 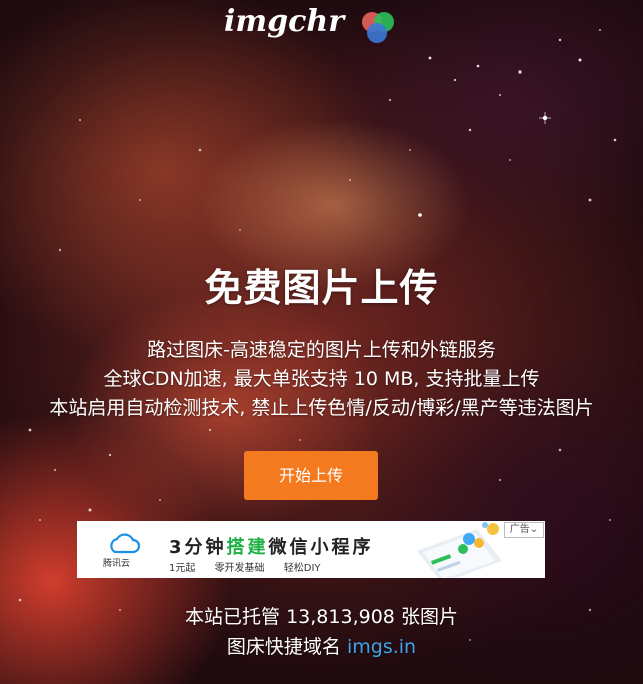 I want to click on logo: imgchr, so click(x=314, y=24).